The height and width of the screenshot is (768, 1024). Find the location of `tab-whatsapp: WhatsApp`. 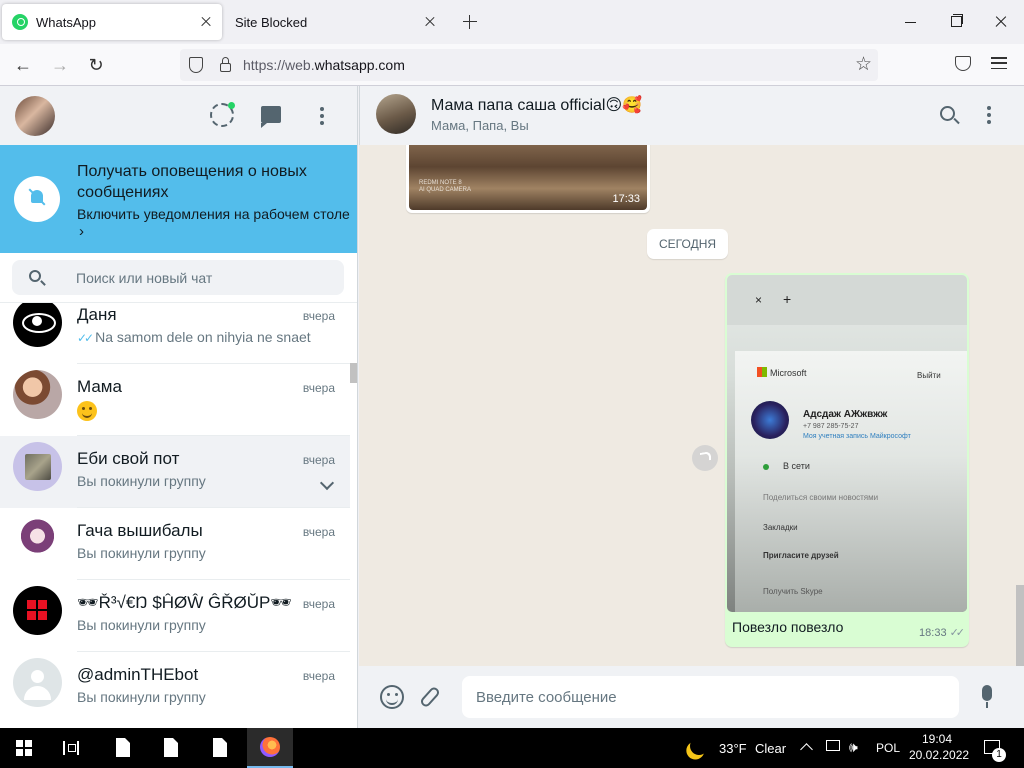

tab-whatsapp: WhatsApp is located at coordinates (112, 22).